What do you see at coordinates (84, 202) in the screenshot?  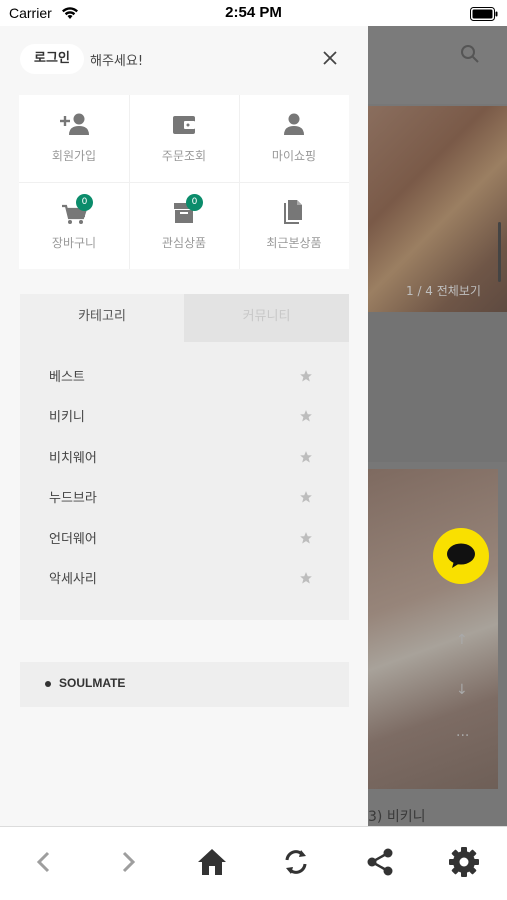 I see `cart-badge: 0` at bounding box center [84, 202].